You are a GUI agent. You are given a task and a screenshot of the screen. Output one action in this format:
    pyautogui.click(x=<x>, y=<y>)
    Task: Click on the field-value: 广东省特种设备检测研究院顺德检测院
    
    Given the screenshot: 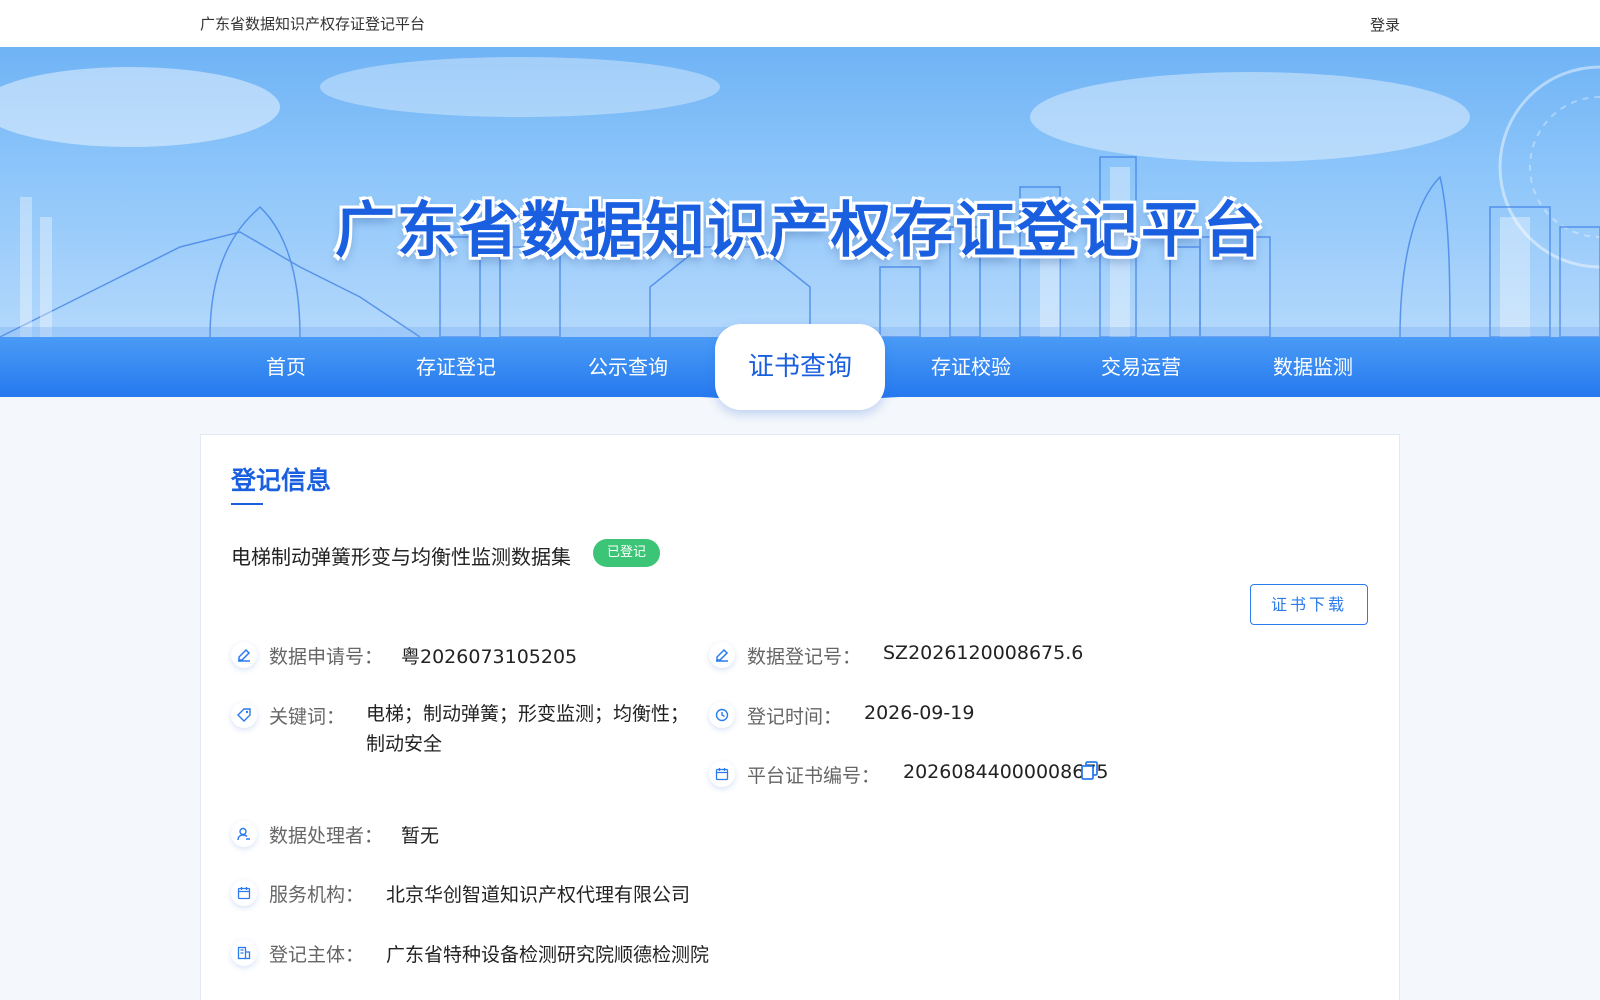 What is the action you would take?
    pyautogui.click(x=548, y=955)
    